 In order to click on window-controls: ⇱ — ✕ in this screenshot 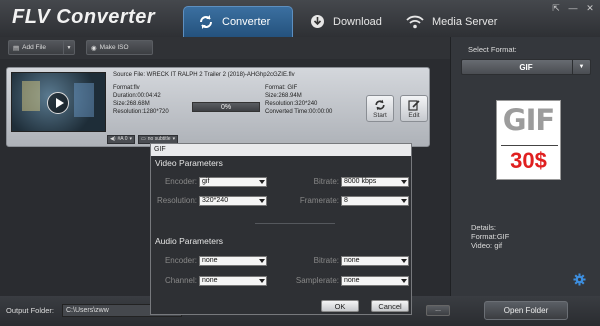, I will do `click(573, 8)`.